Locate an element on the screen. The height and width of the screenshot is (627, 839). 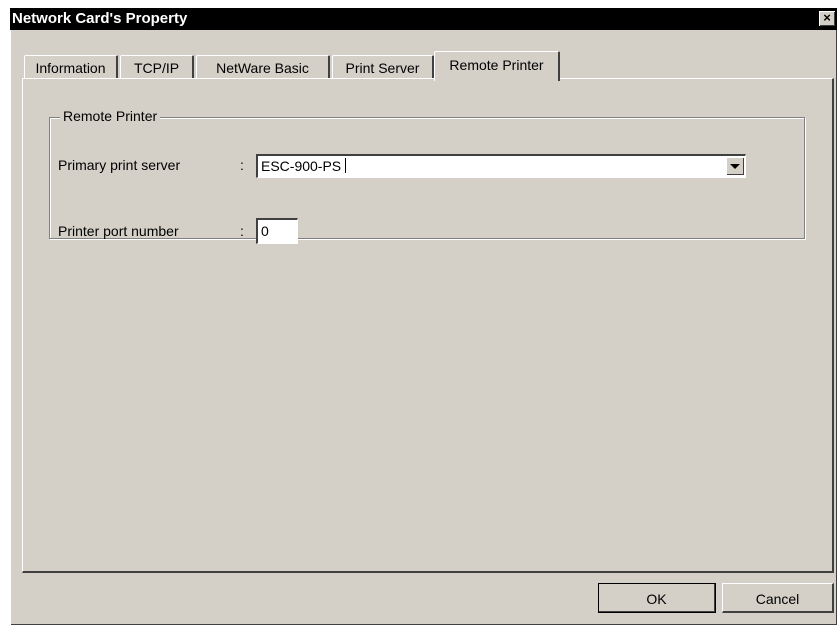
primary-print-server-value: ESC-900-PS is located at coordinates (304, 166).